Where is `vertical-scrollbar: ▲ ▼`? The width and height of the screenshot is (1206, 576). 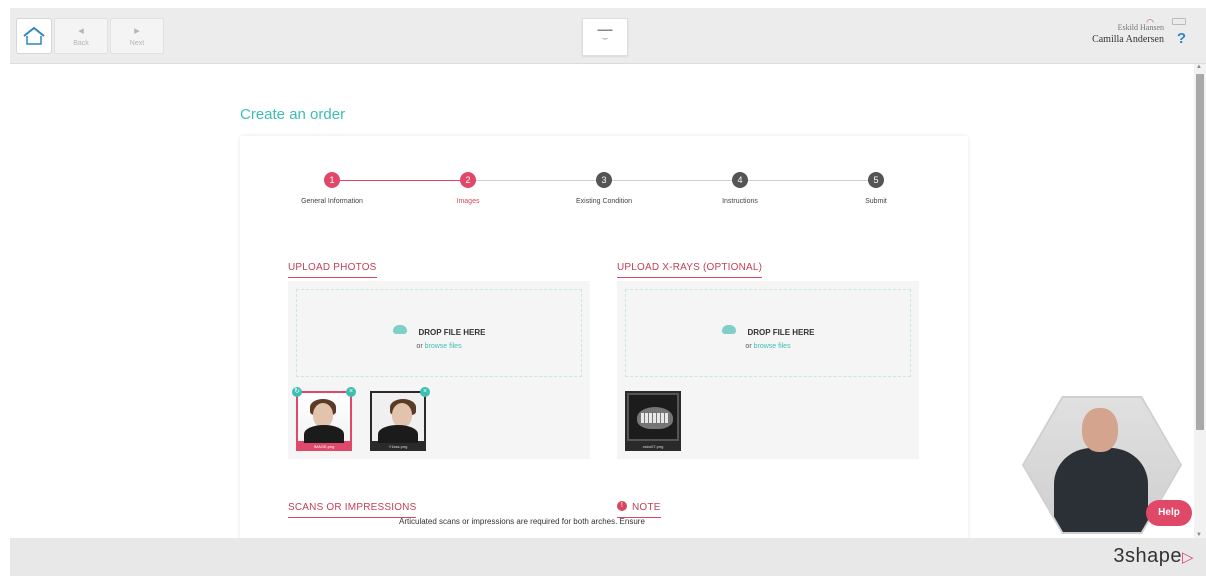 vertical-scrollbar: ▲ ▼ is located at coordinates (1200, 301).